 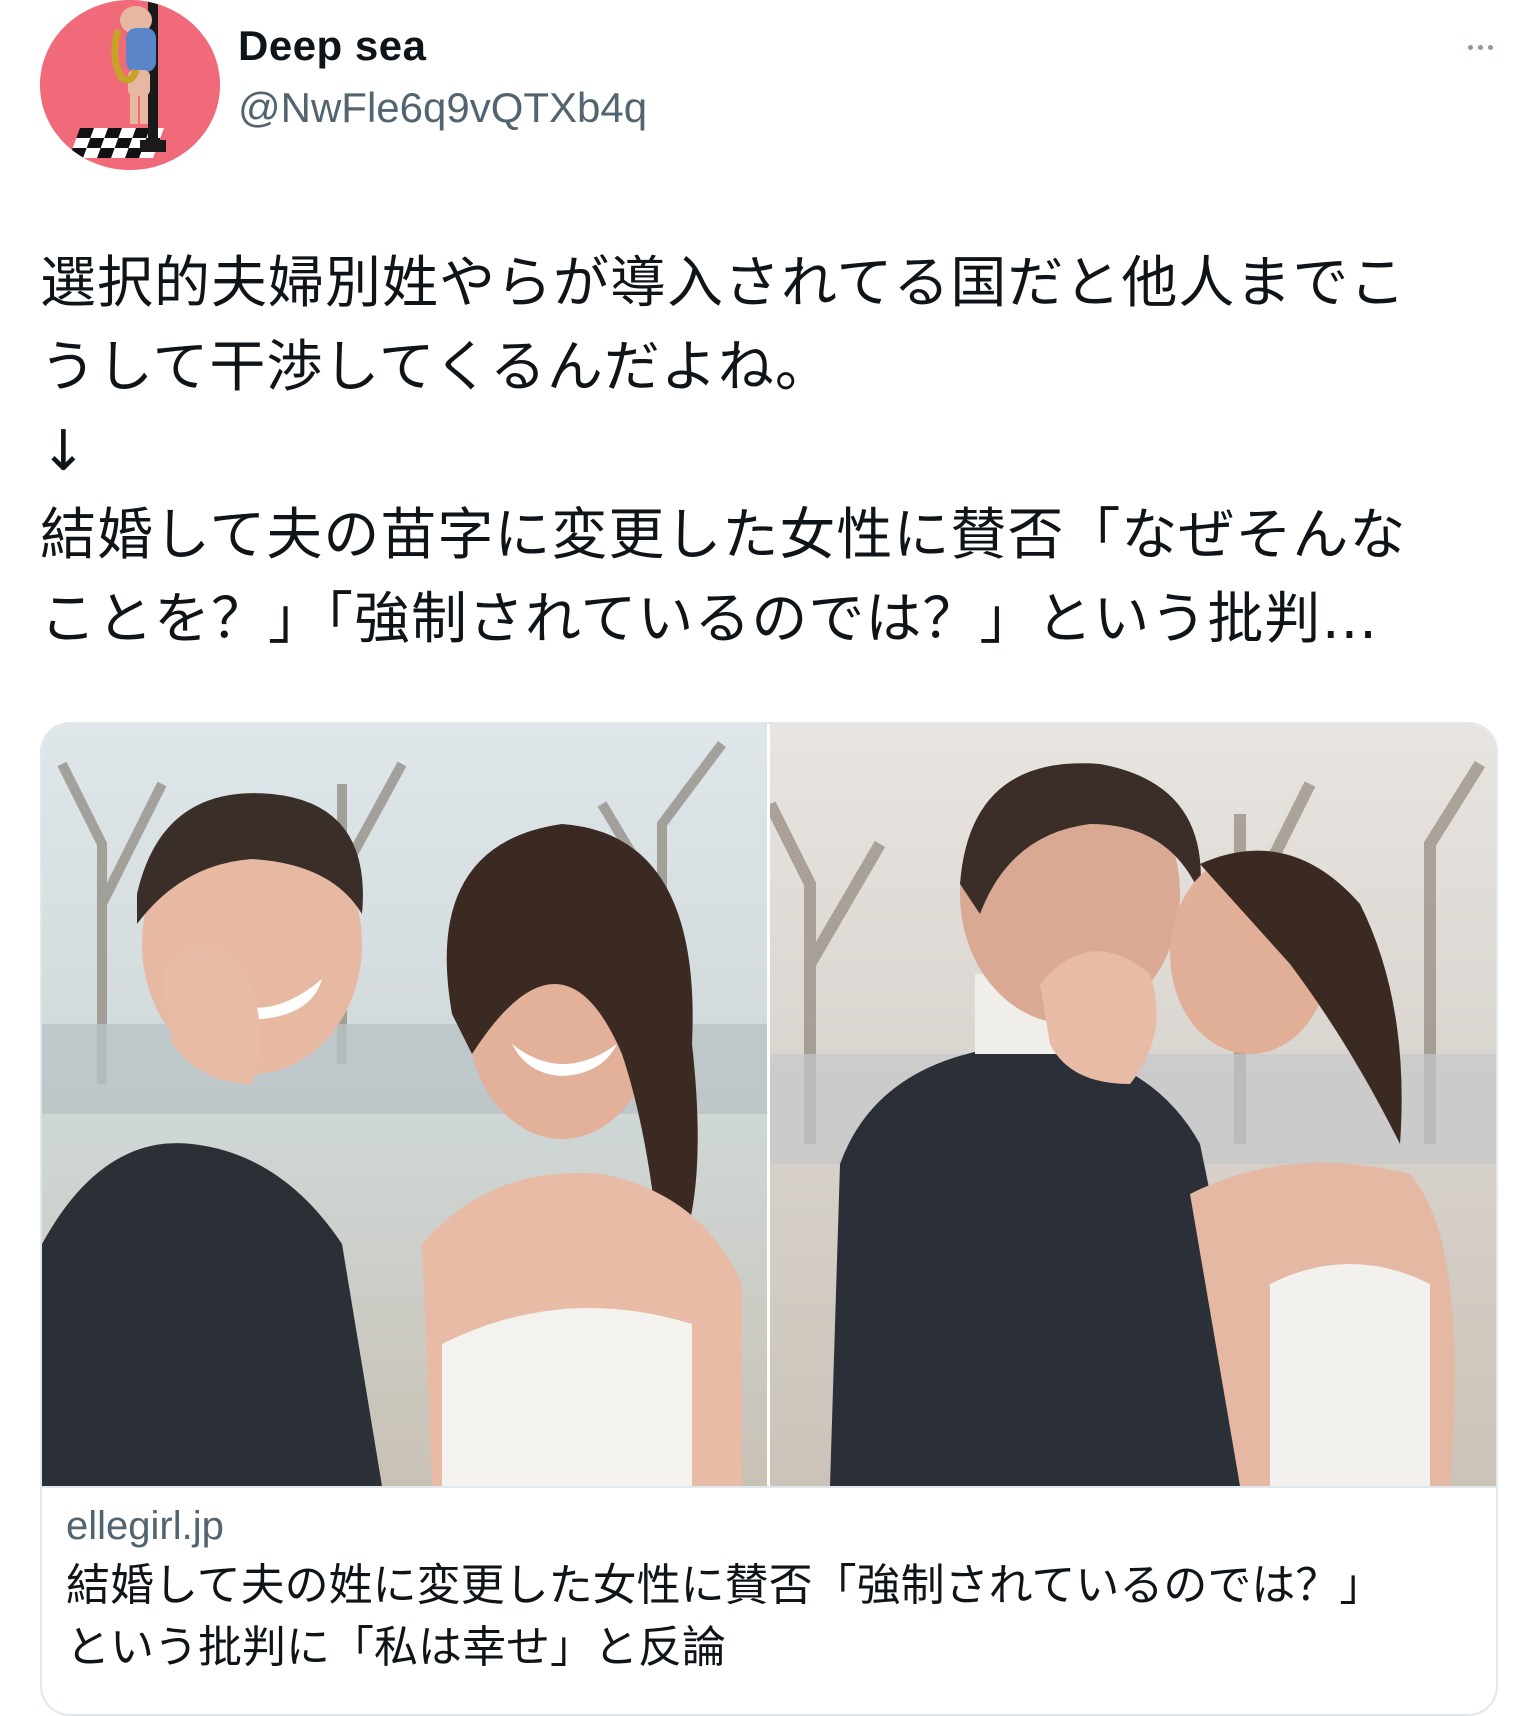 What do you see at coordinates (396, 1647) in the screenshot?
I see `card-title-line: という批判に「私は幸せ」と反論` at bounding box center [396, 1647].